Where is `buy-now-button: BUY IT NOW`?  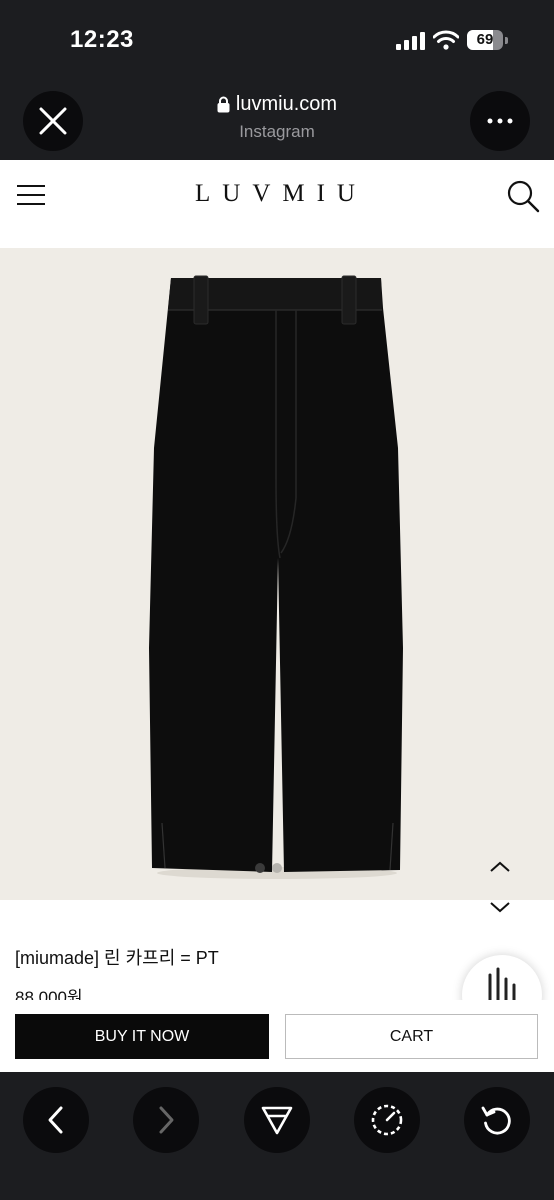
buy-now-button: BUY IT NOW is located at coordinates (142, 1036).